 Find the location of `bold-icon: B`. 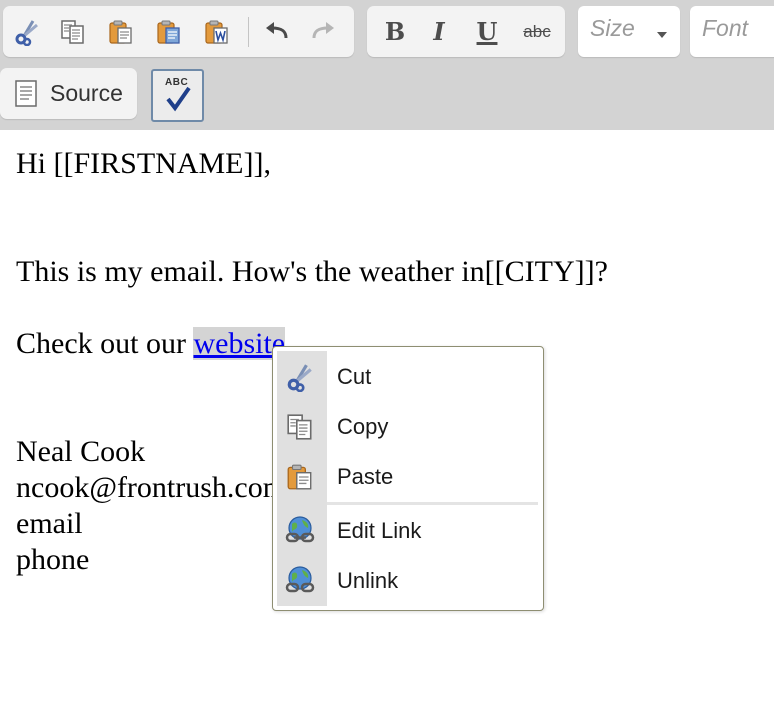

bold-icon: B is located at coordinates (395, 31).